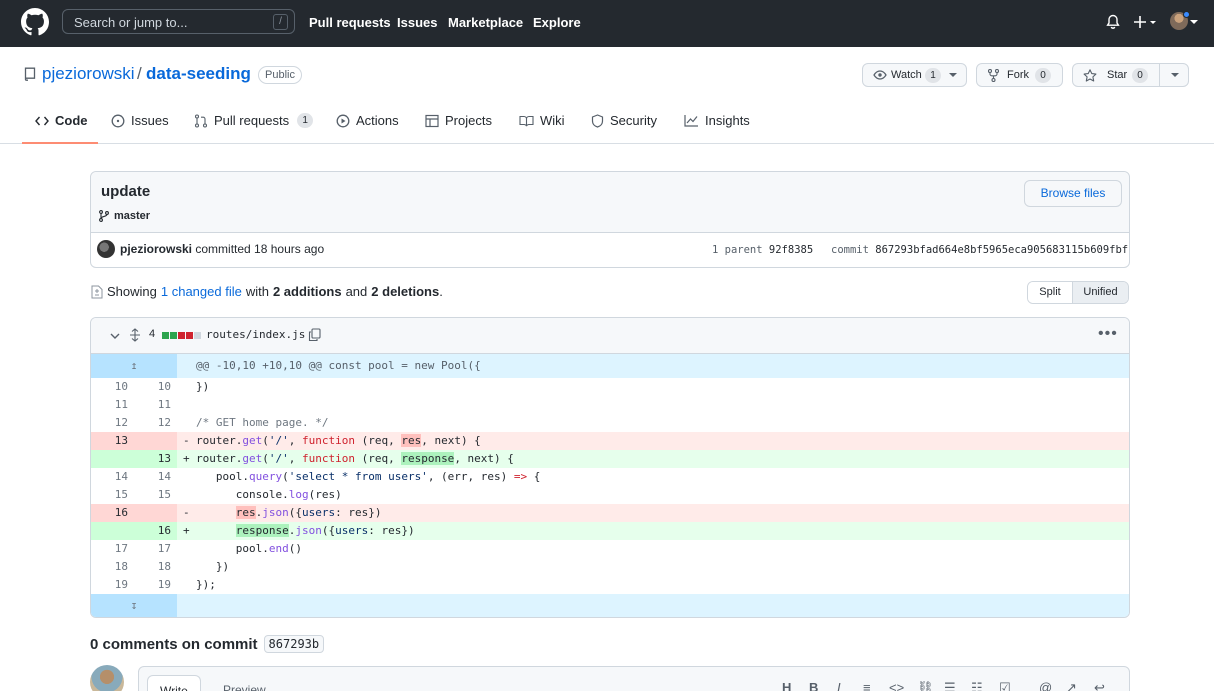  Describe the element at coordinates (791, 250) in the screenshot. I see `parent-sha-link: 92f8385` at that location.